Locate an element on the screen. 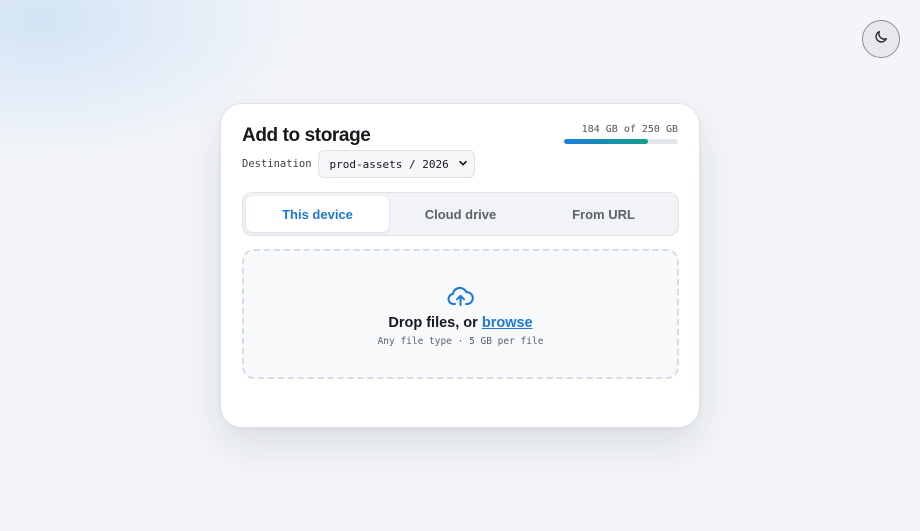 The height and width of the screenshot is (531, 920). moon-icon is located at coordinates (881, 39).